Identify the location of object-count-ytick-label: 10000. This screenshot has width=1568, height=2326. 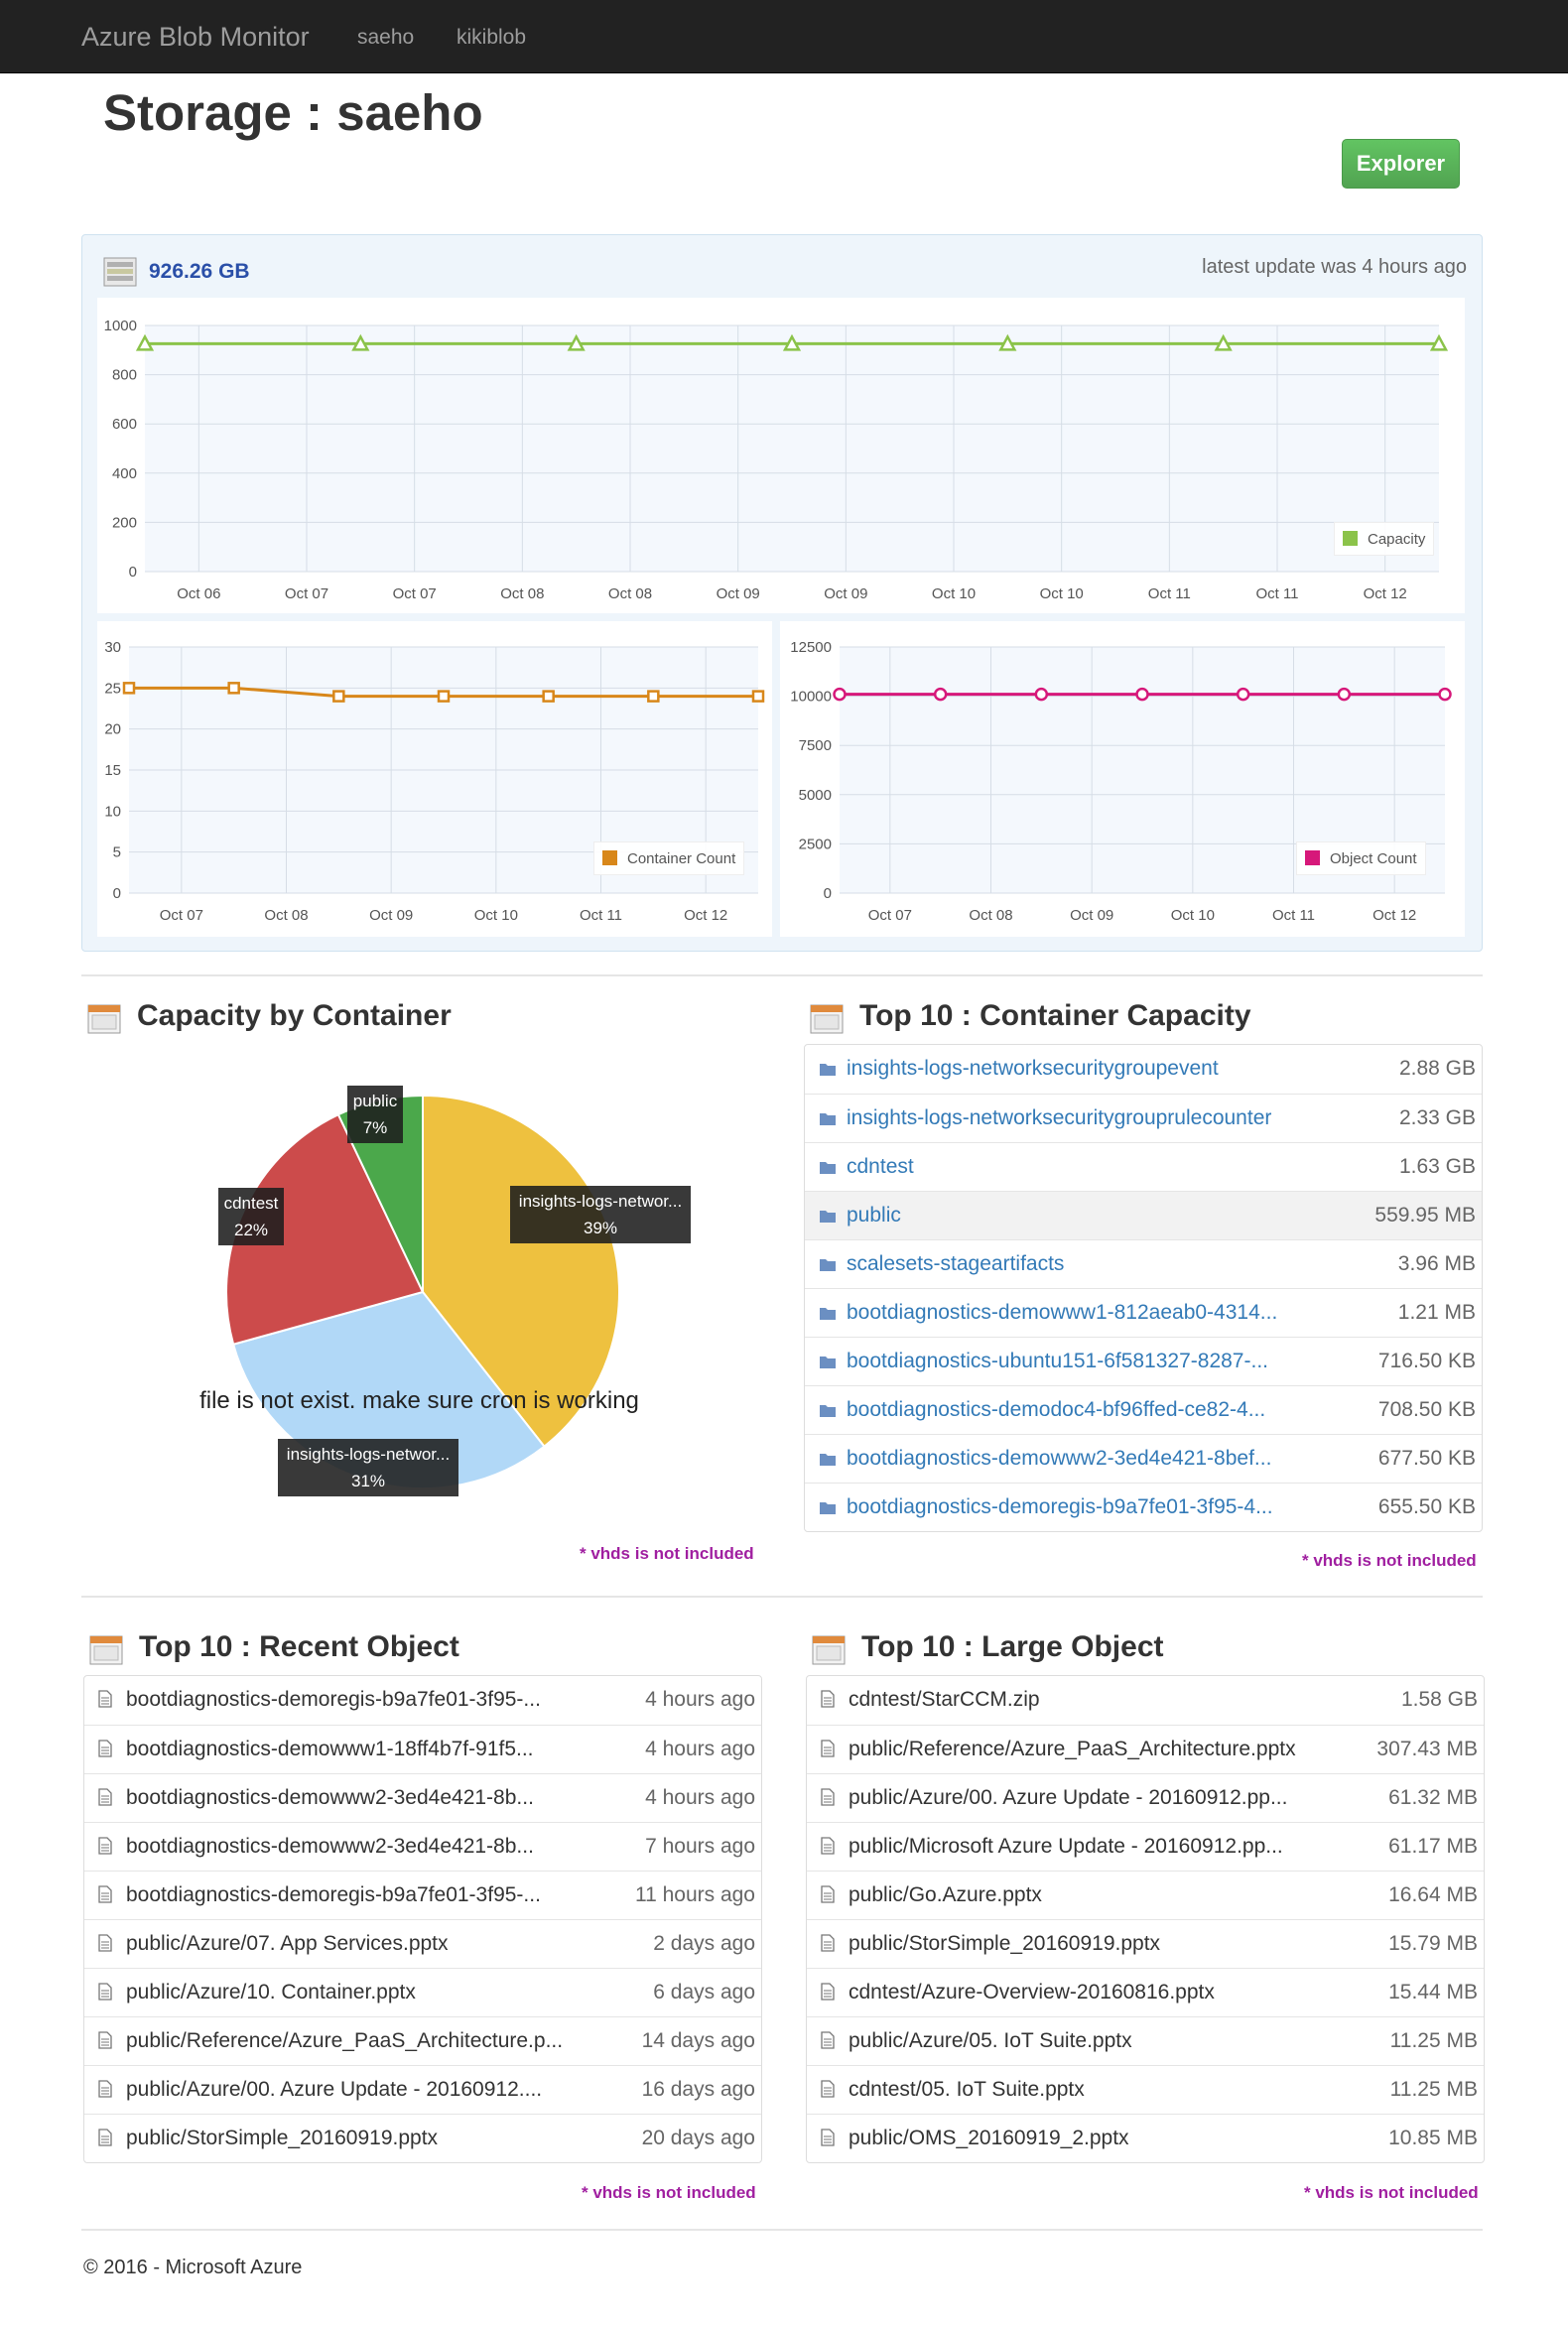
(811, 697).